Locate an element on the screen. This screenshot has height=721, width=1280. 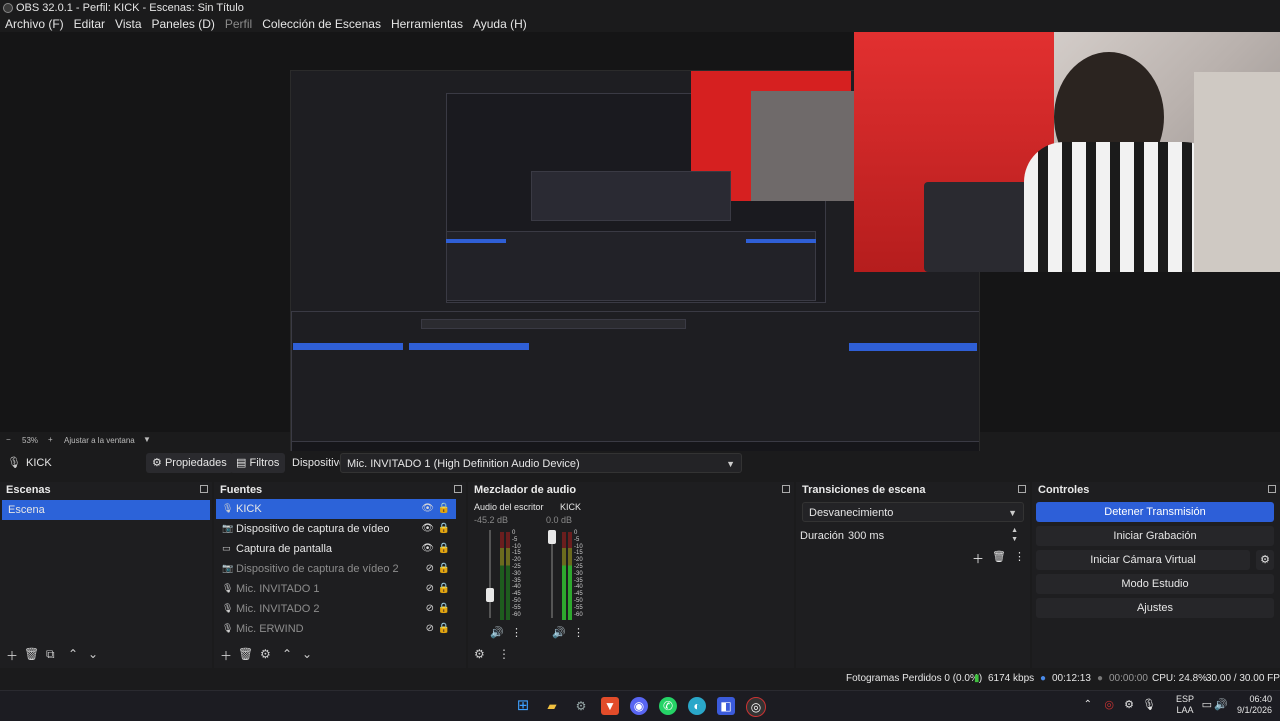
settings-button: Ajustes is located at coordinates (1155, 608).